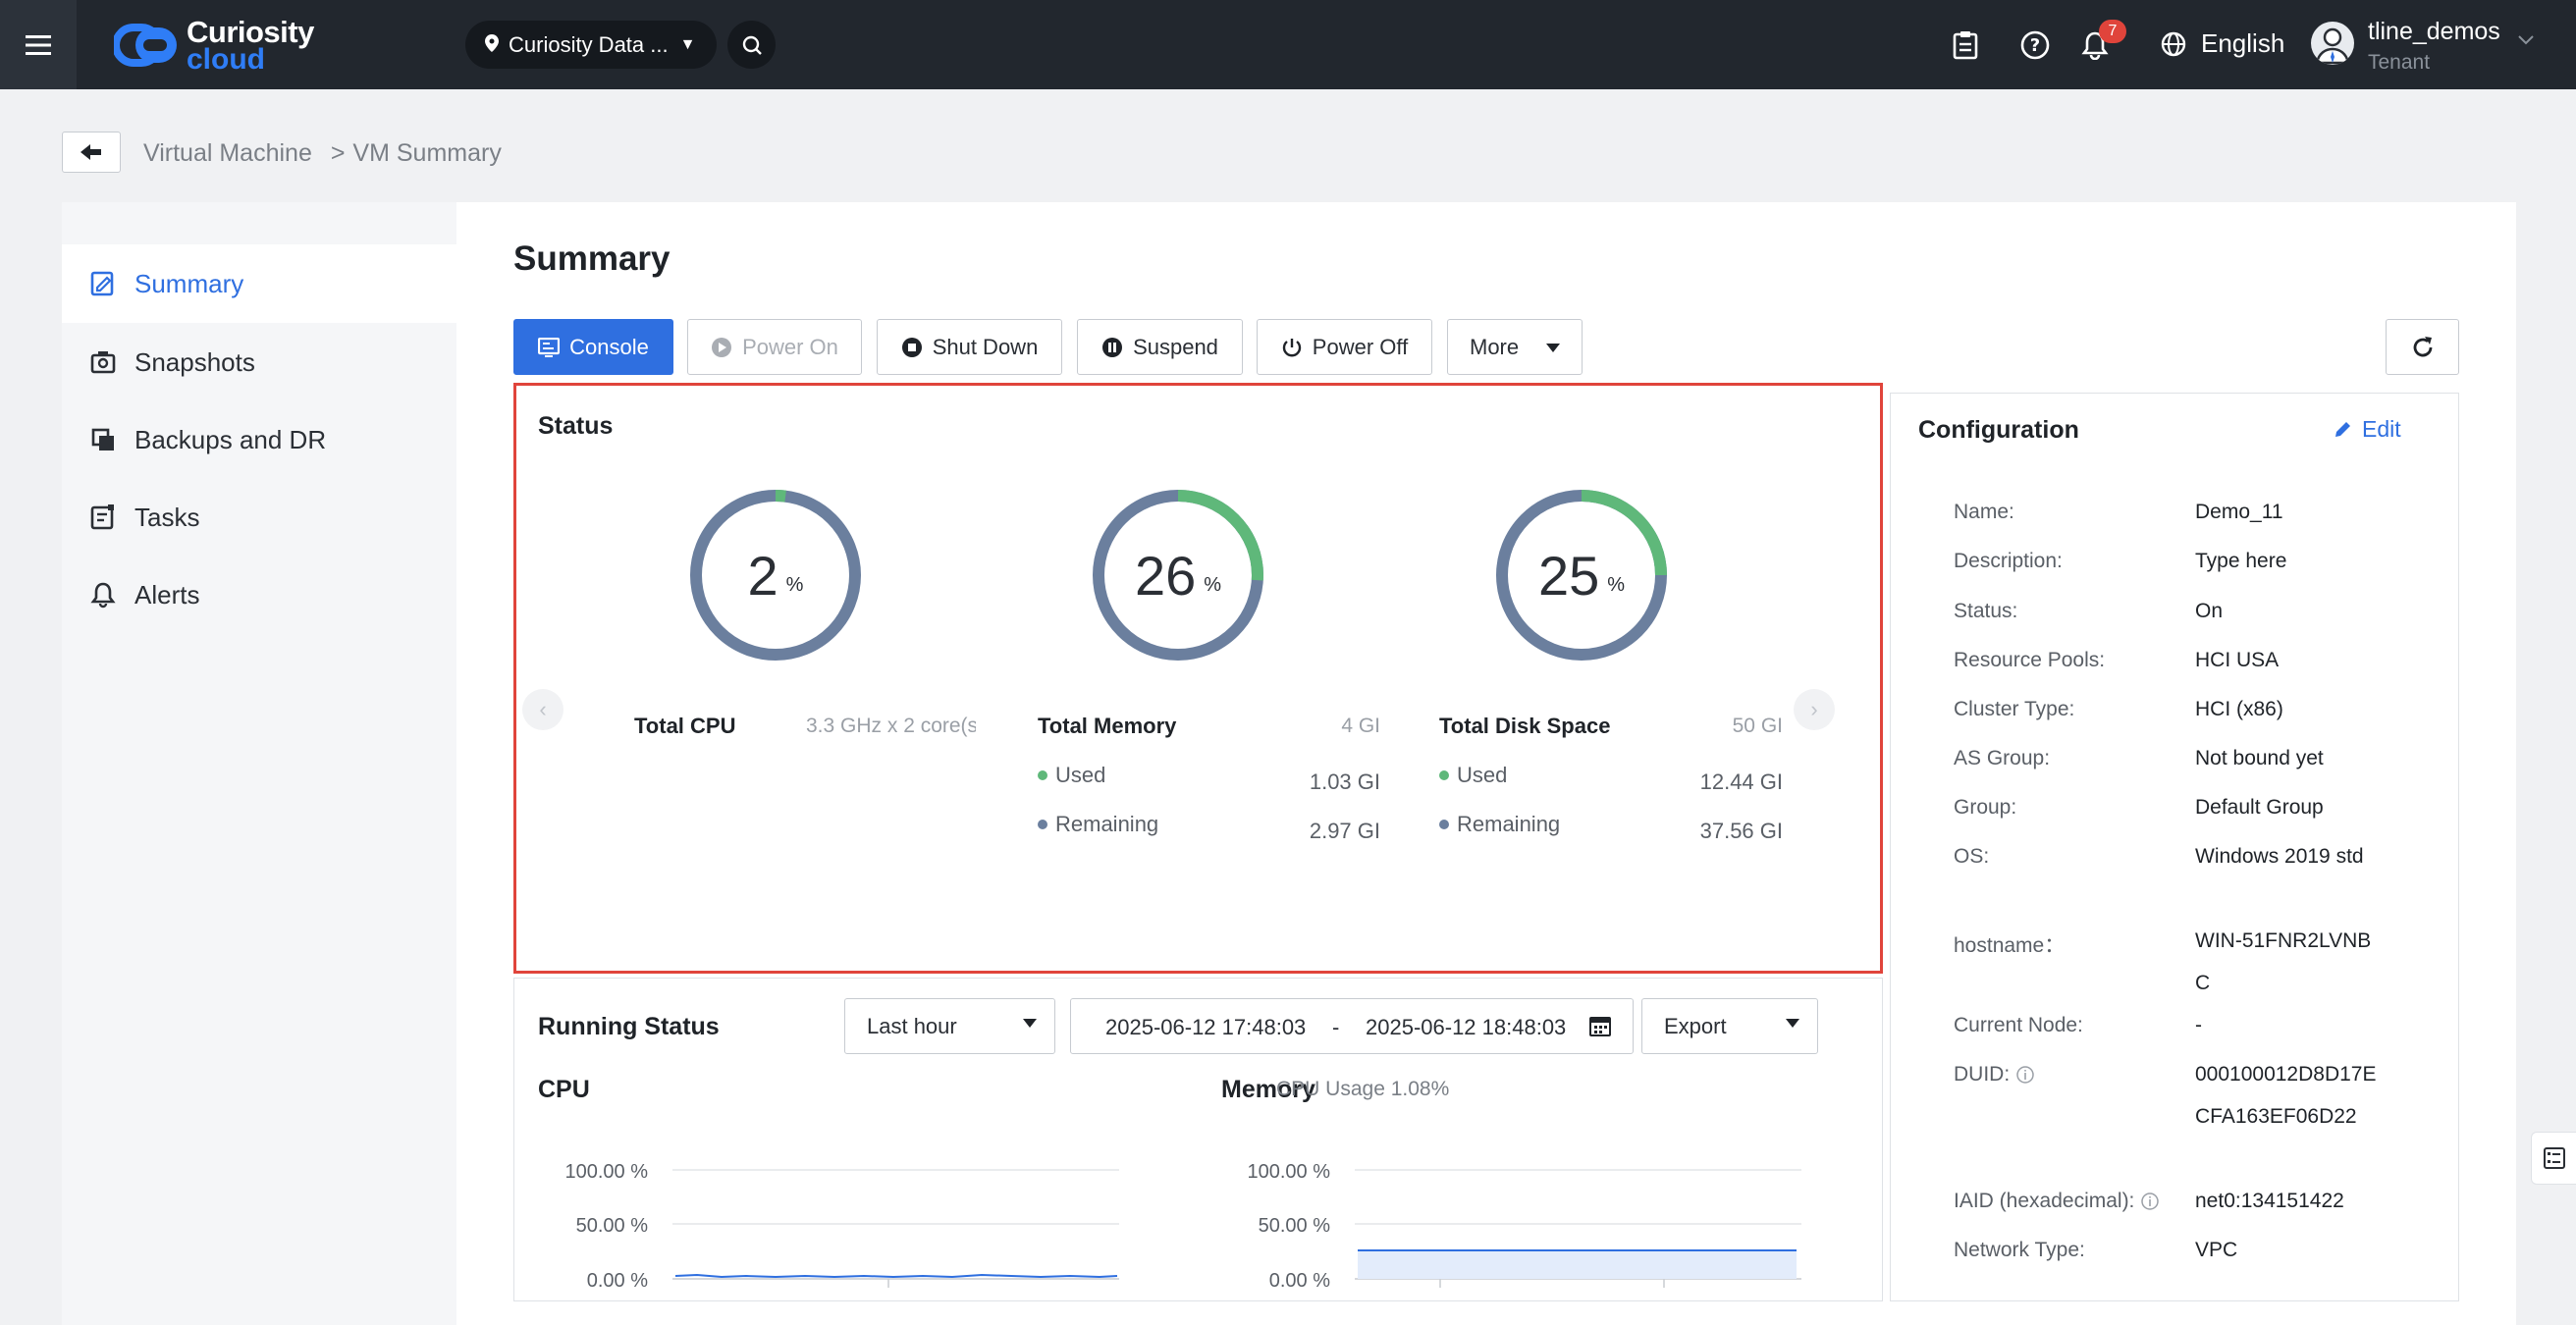 This screenshot has width=2576, height=1325. I want to click on config-value: WIN-51FNR2LVNBC, so click(2283, 961).